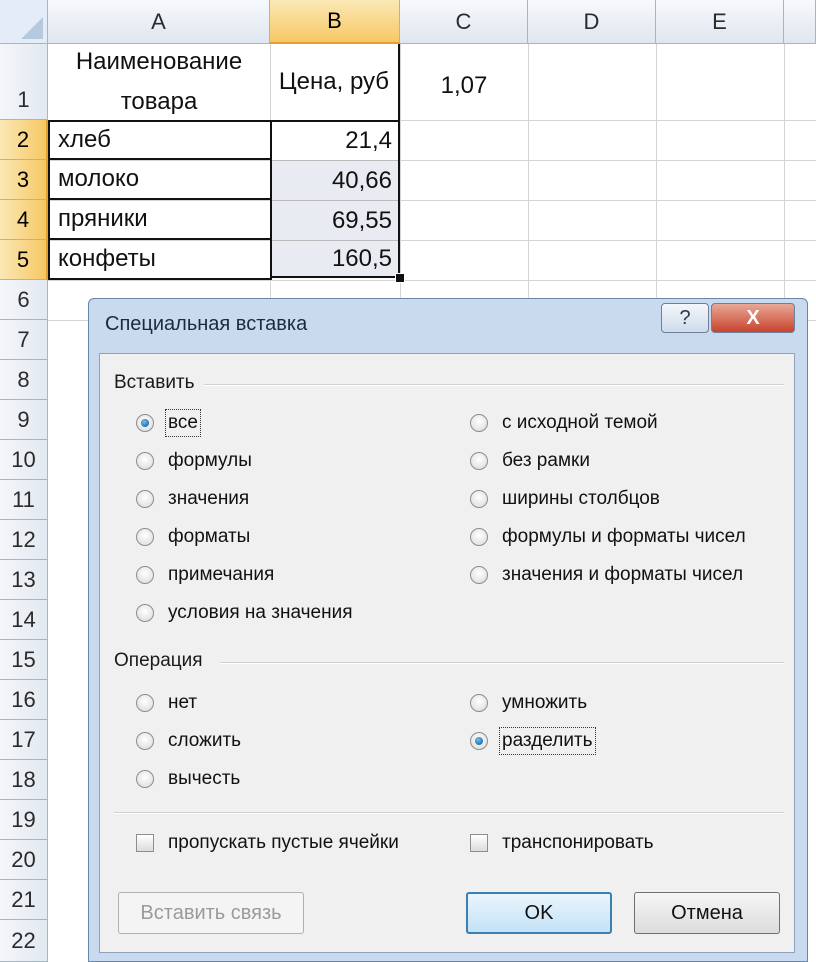  I want to click on cell-a3: молоко, so click(160, 179).